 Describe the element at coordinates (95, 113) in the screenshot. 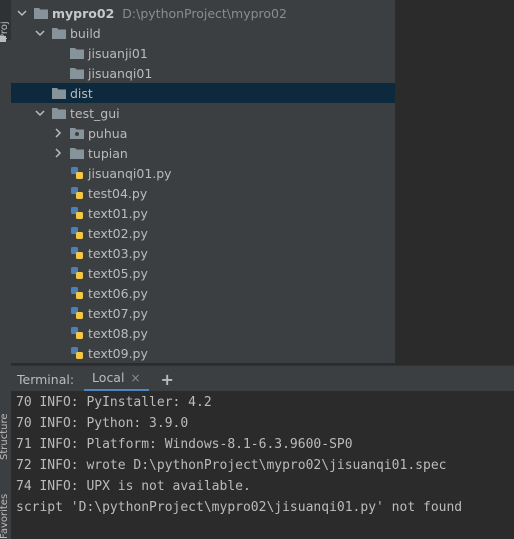

I see `tree-item-label: test_gui` at that location.